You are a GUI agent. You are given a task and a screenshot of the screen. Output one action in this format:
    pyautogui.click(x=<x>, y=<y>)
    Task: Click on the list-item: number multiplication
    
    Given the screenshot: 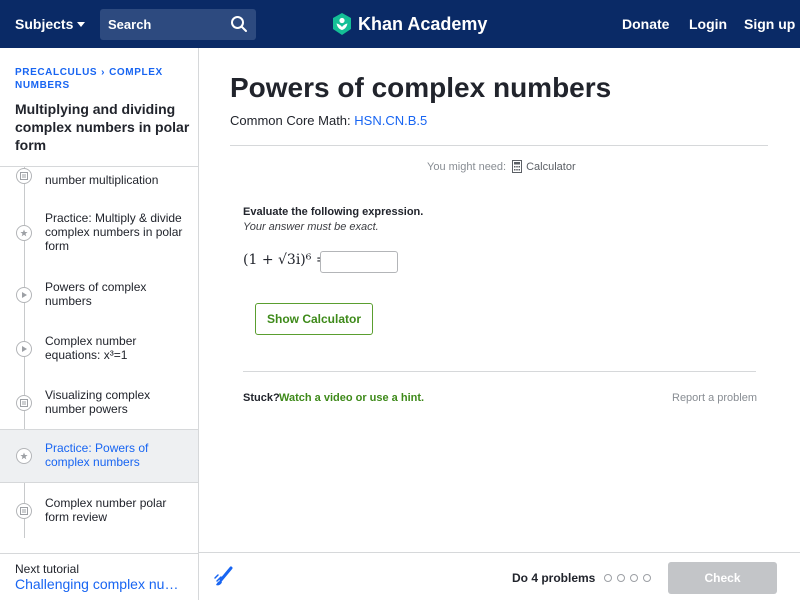 What is the action you would take?
    pyautogui.click(x=99, y=182)
    